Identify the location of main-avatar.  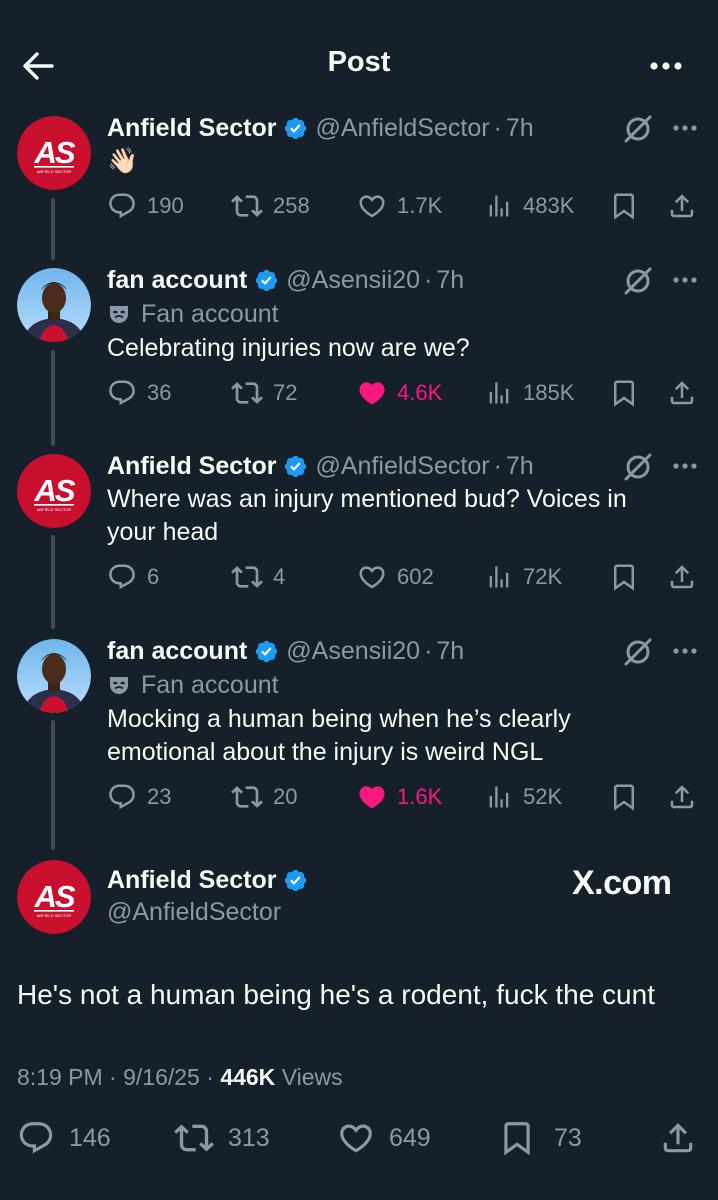
(54, 897).